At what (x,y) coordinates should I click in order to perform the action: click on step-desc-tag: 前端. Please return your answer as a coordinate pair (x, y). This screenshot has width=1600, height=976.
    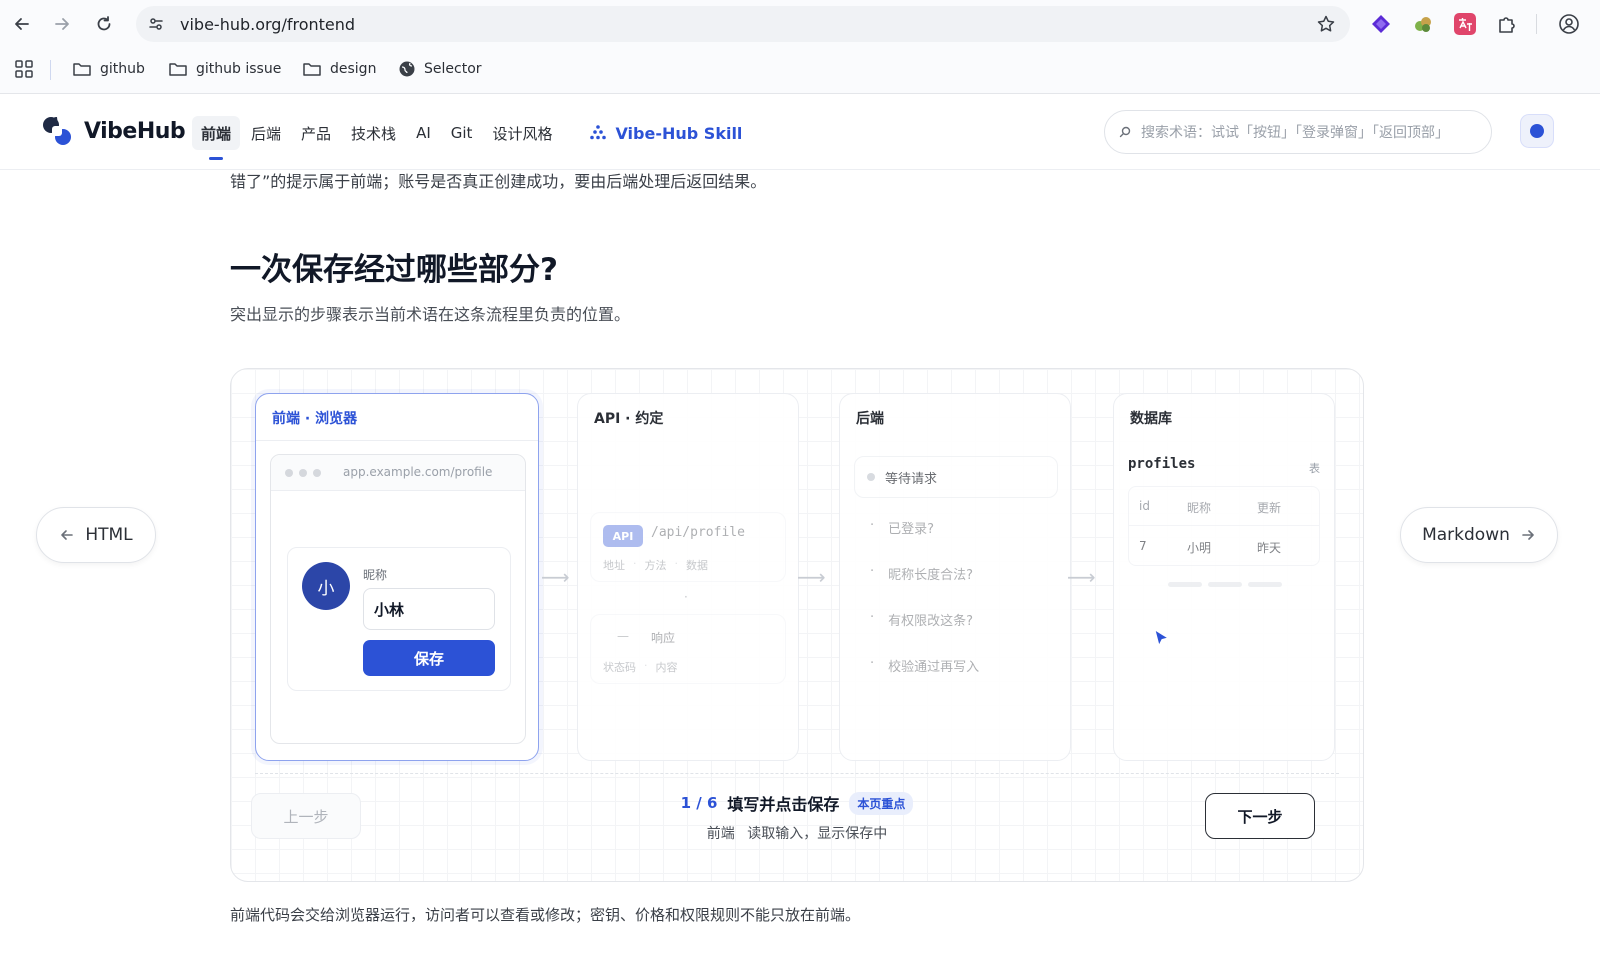
    Looking at the image, I should click on (720, 834).